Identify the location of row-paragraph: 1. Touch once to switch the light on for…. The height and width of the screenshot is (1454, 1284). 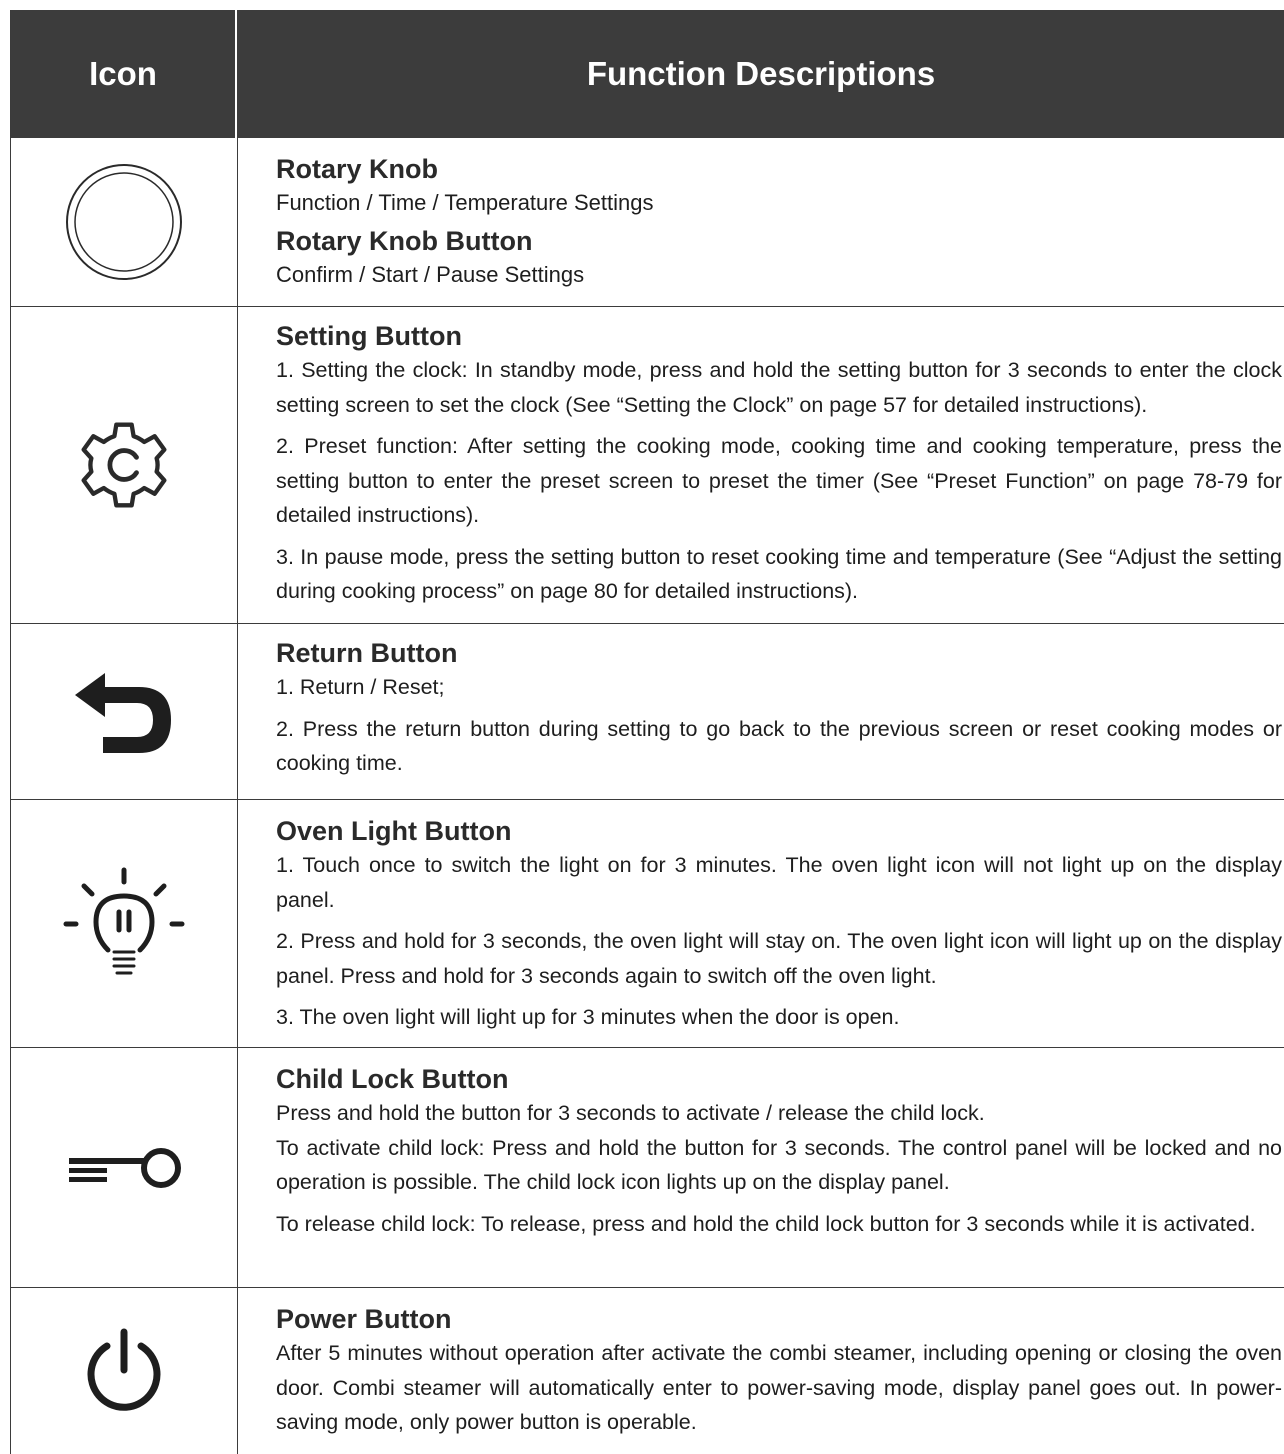
(779, 882).